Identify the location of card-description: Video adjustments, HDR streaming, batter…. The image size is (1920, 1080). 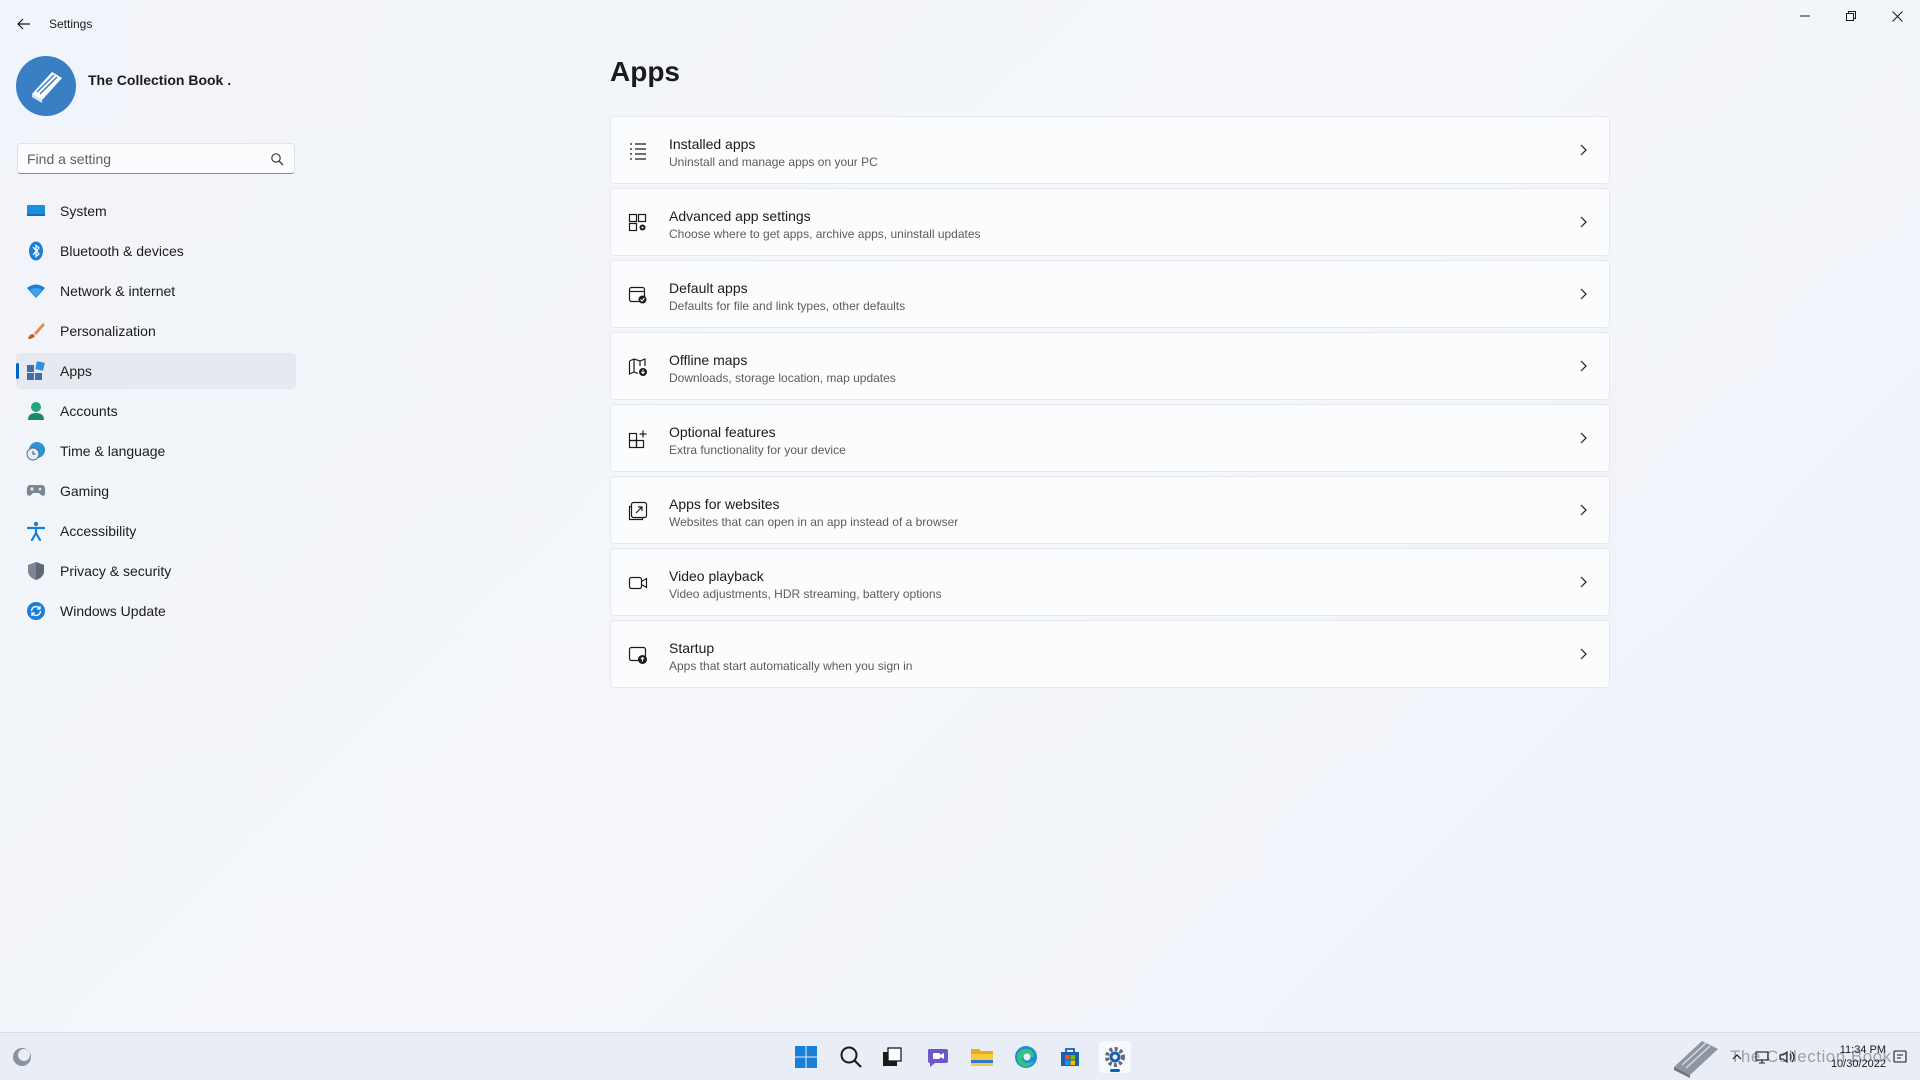
(805, 594).